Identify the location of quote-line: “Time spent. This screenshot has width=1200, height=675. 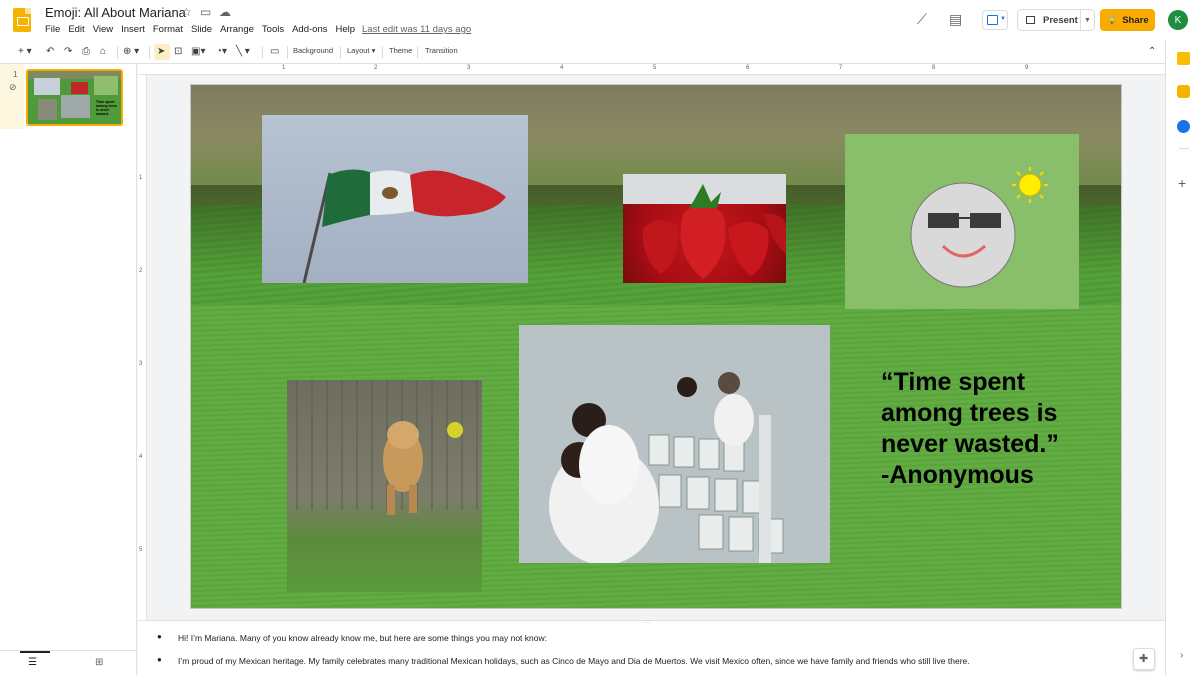
(953, 382).